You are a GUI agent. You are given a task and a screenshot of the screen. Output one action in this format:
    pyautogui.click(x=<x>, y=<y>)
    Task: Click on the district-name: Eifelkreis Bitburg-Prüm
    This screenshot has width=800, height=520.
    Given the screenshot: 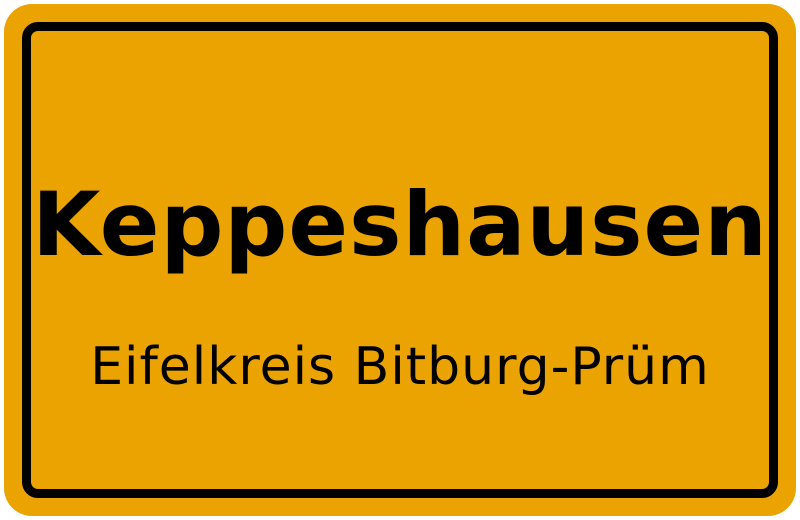 What is the action you would take?
    pyautogui.click(x=400, y=367)
    